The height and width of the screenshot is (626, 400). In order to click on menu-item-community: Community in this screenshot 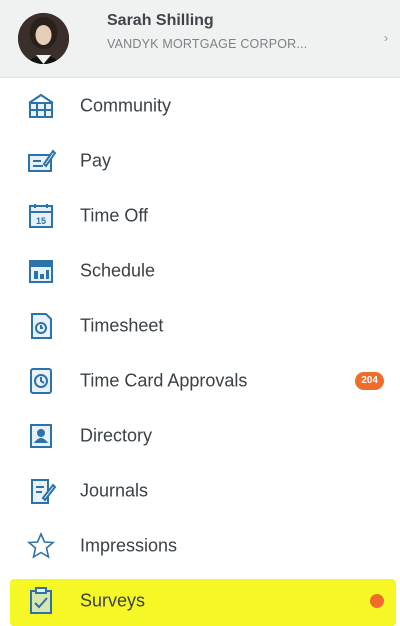, I will do `click(200, 105)`.